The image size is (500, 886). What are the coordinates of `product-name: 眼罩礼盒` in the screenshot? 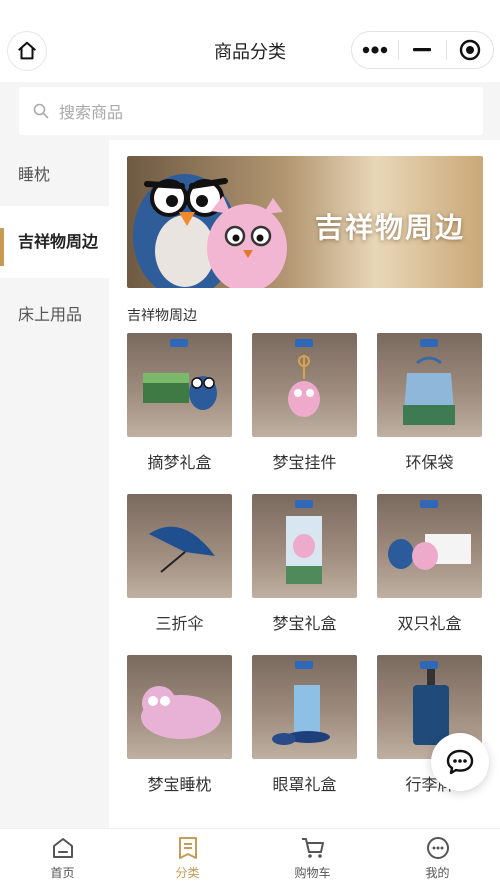 It's located at (304, 784).